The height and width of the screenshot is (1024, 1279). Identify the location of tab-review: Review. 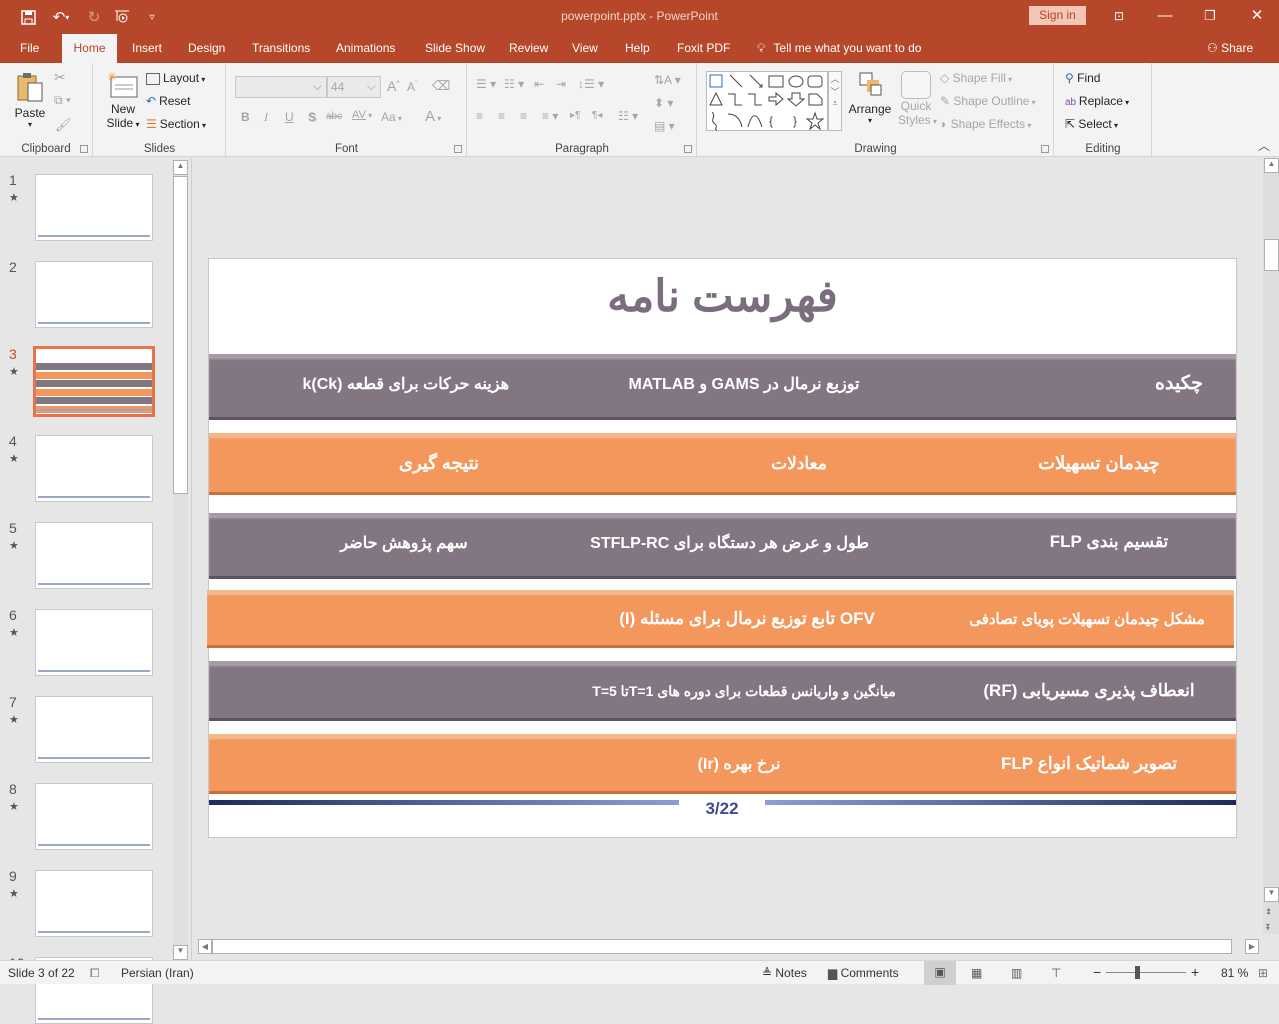
(528, 48).